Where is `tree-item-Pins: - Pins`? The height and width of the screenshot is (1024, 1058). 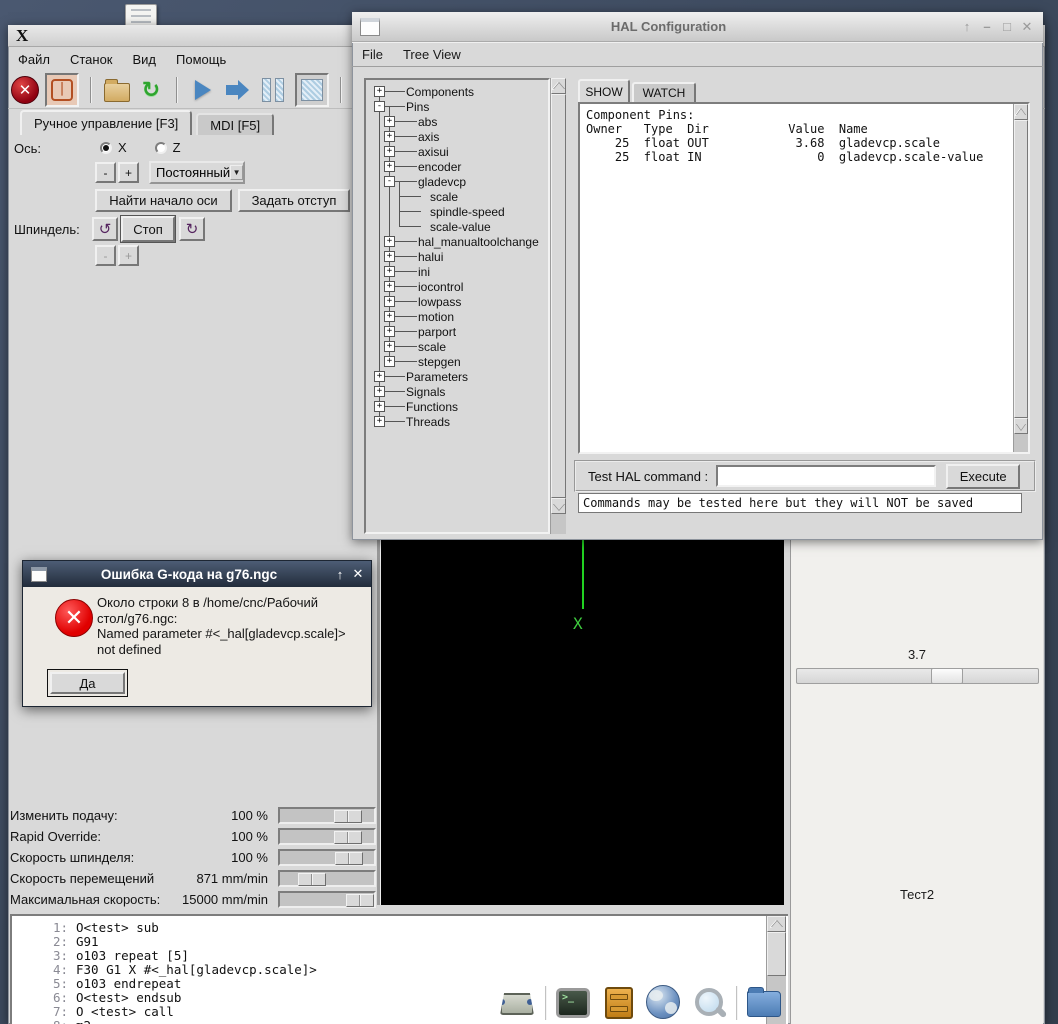
tree-item-Pins: - Pins is located at coordinates (457, 106).